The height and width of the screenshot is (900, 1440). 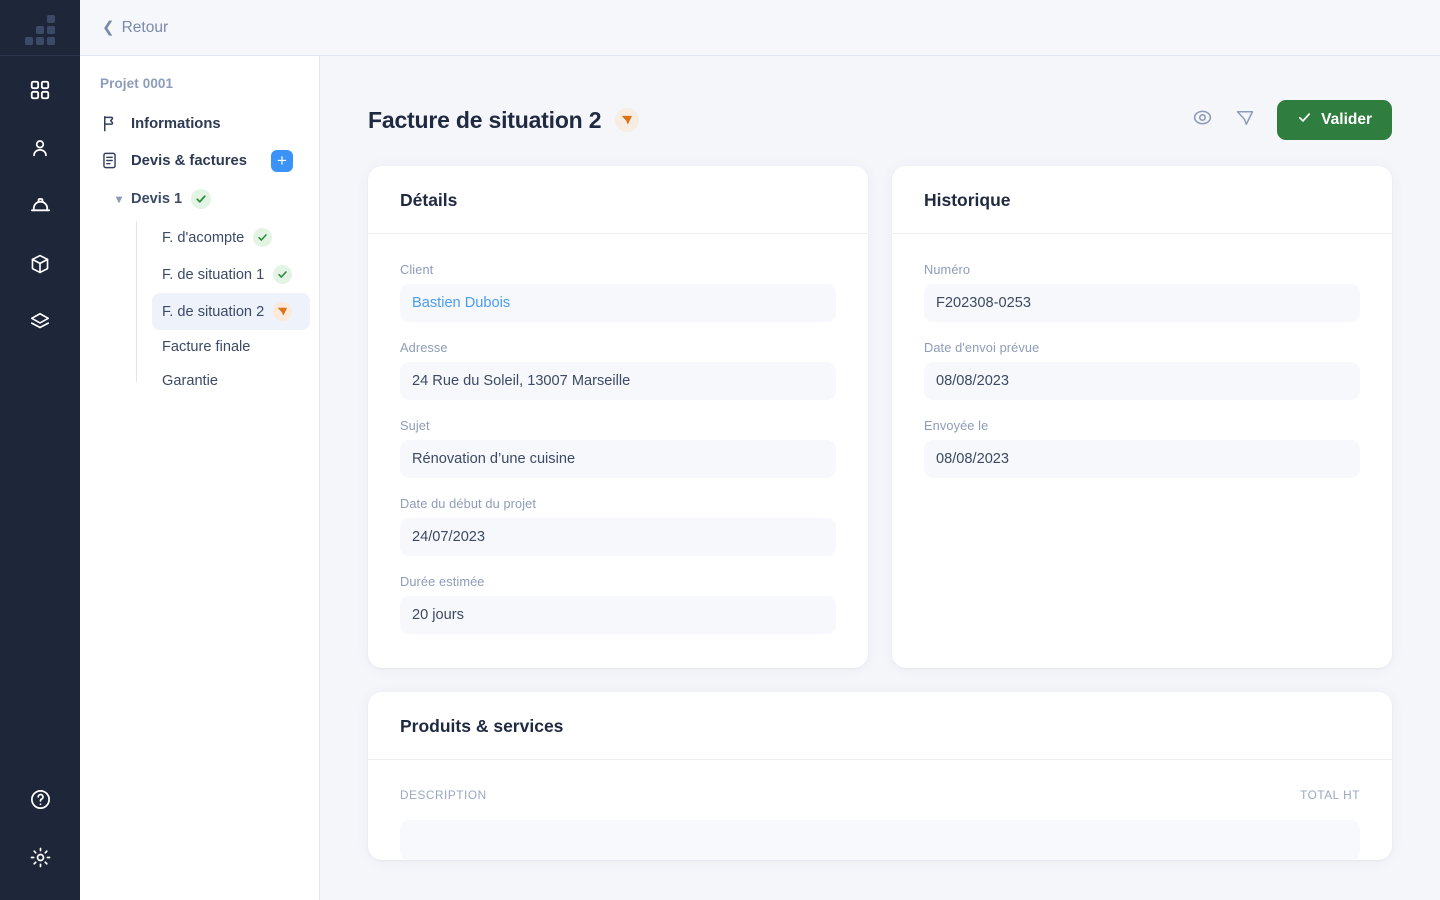 I want to click on sidebar-item-label: F. de situation 1, so click(x=213, y=274).